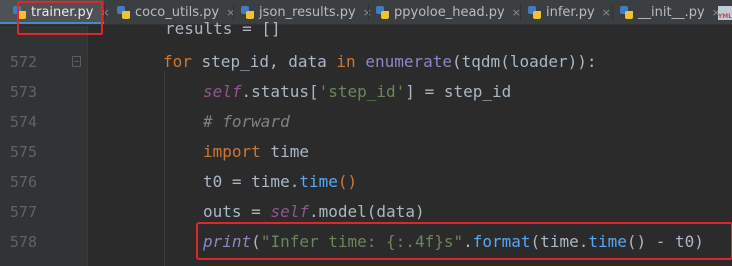 The width and height of the screenshot is (732, 266). What do you see at coordinates (23, 122) in the screenshot?
I see `line-number: 574` at bounding box center [23, 122].